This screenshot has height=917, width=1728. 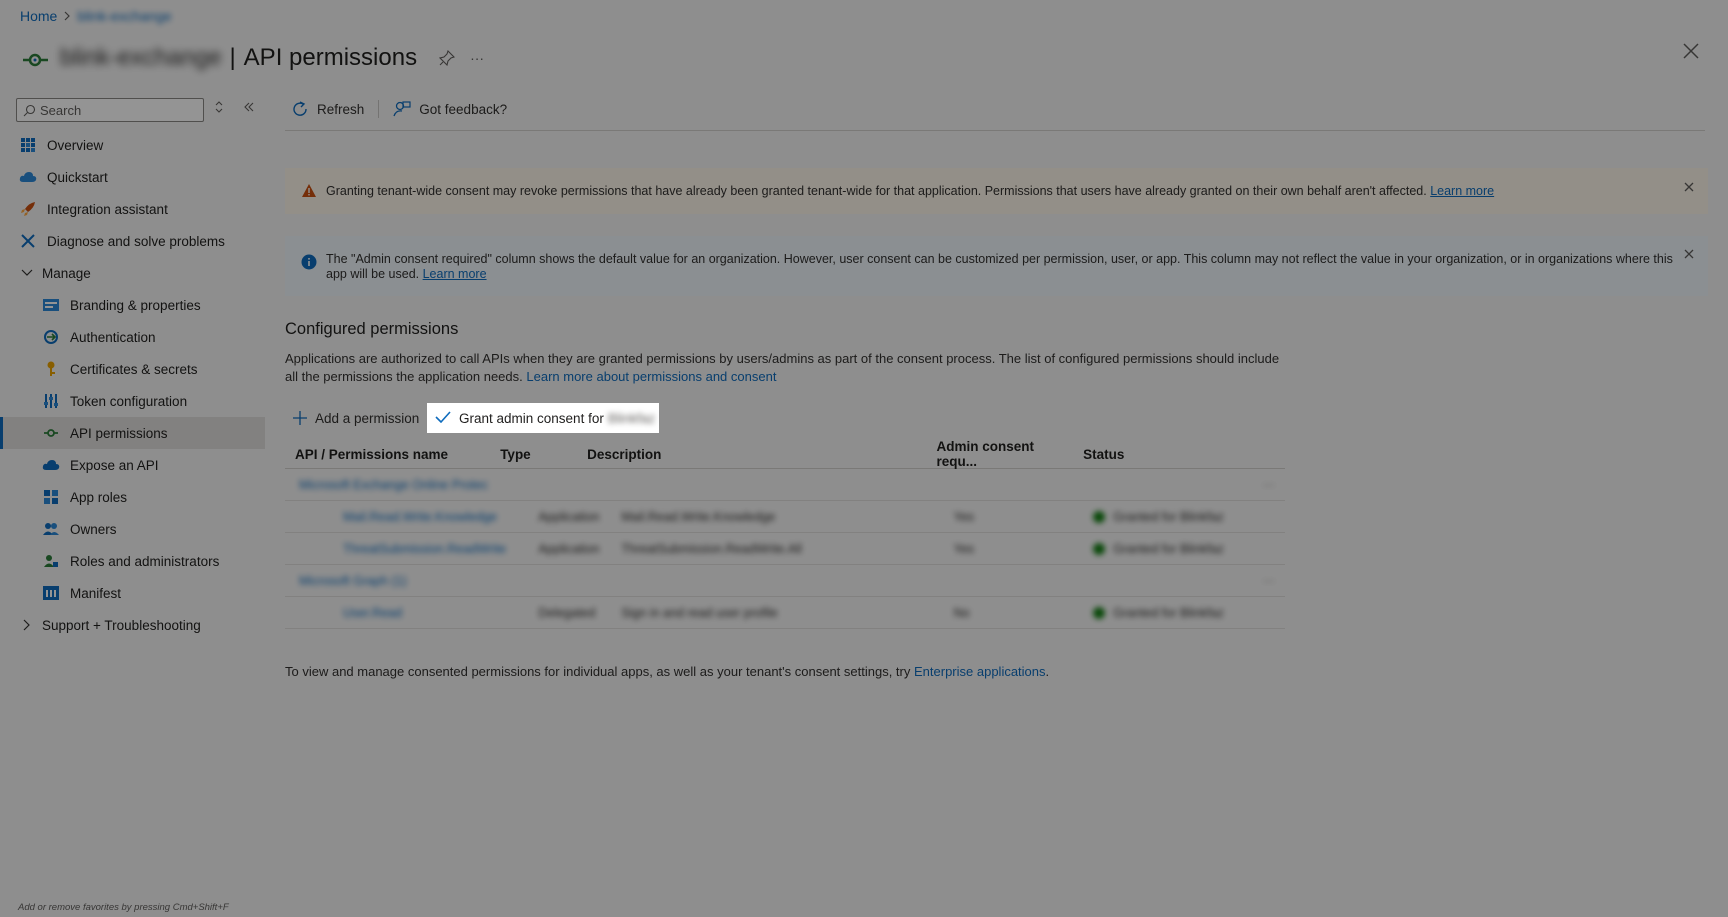 What do you see at coordinates (1184, 549) in the screenshot?
I see `status-cell: Granted for Blinkfaz` at bounding box center [1184, 549].